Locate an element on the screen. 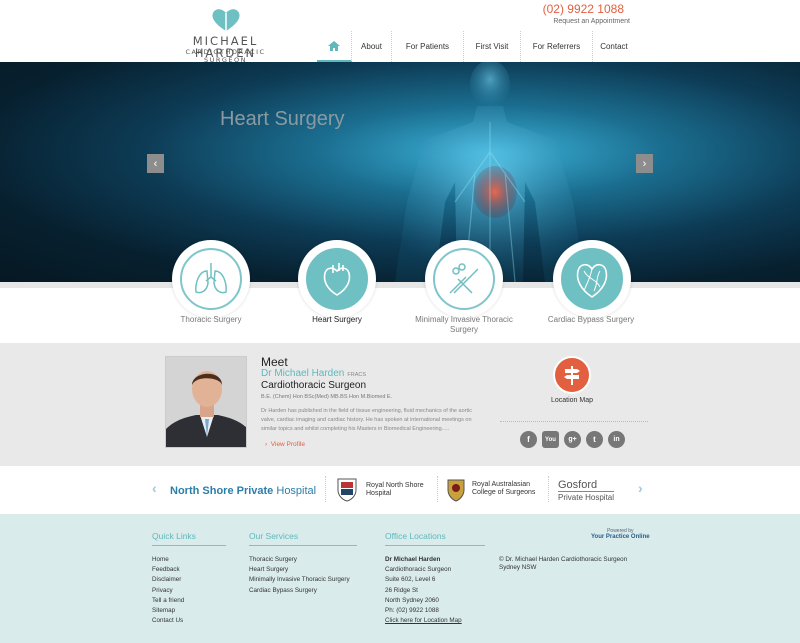 The width and height of the screenshot is (800, 643). service-minimally-invasive is located at coordinates (464, 279).